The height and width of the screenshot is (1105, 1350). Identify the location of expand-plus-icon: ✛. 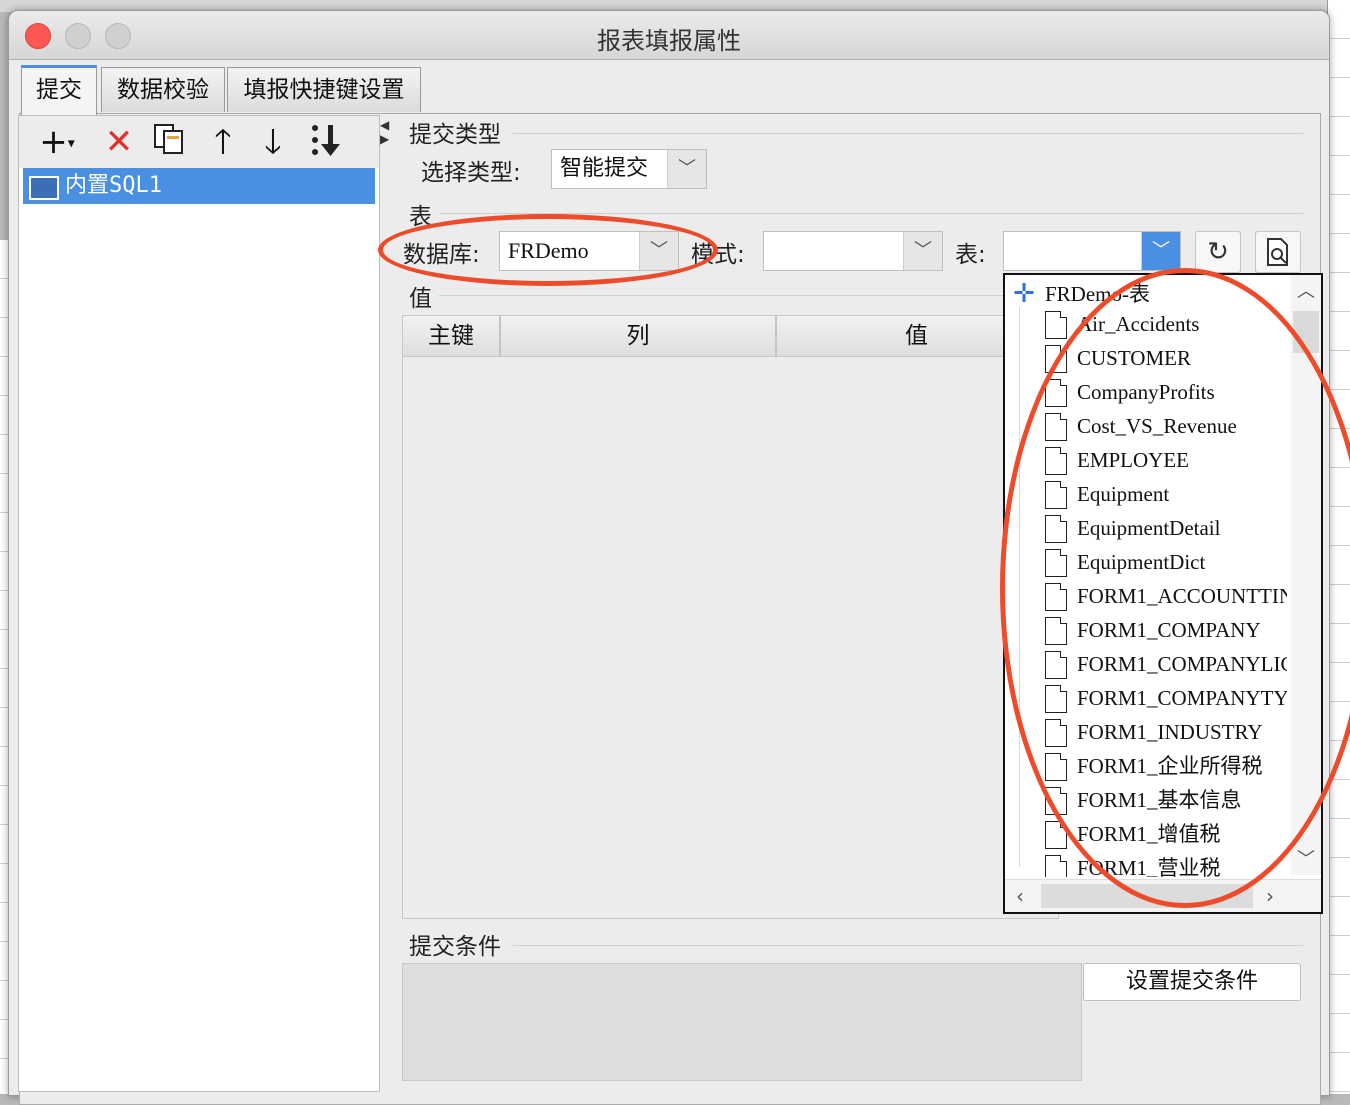
(1024, 294).